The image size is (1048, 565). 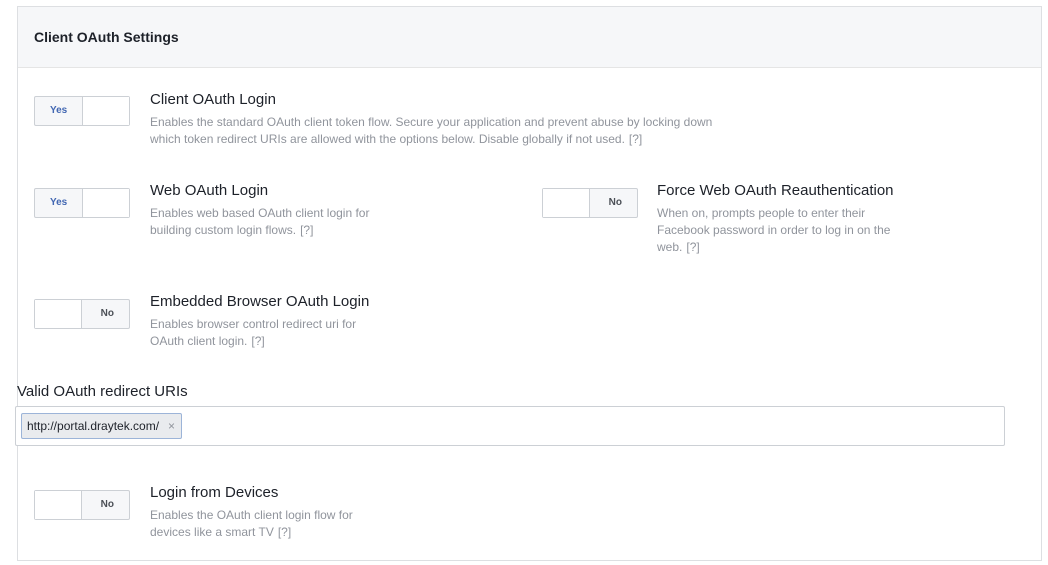 I want to click on description-line: Enables browser control redirect uri for, so click(x=253, y=324).